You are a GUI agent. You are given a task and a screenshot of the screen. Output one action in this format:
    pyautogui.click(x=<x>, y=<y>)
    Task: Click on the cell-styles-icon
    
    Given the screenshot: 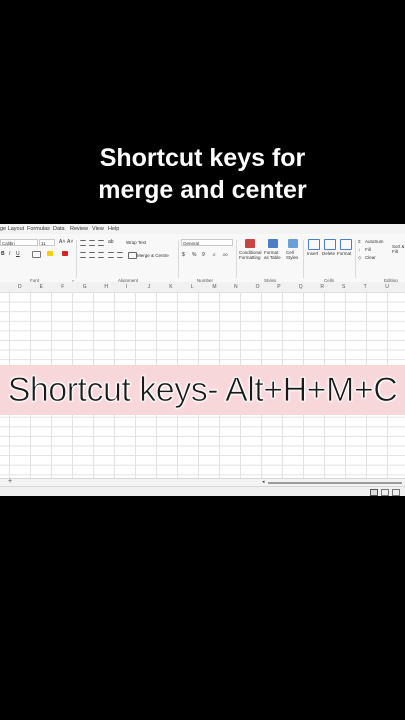 What is the action you would take?
    pyautogui.click(x=293, y=243)
    